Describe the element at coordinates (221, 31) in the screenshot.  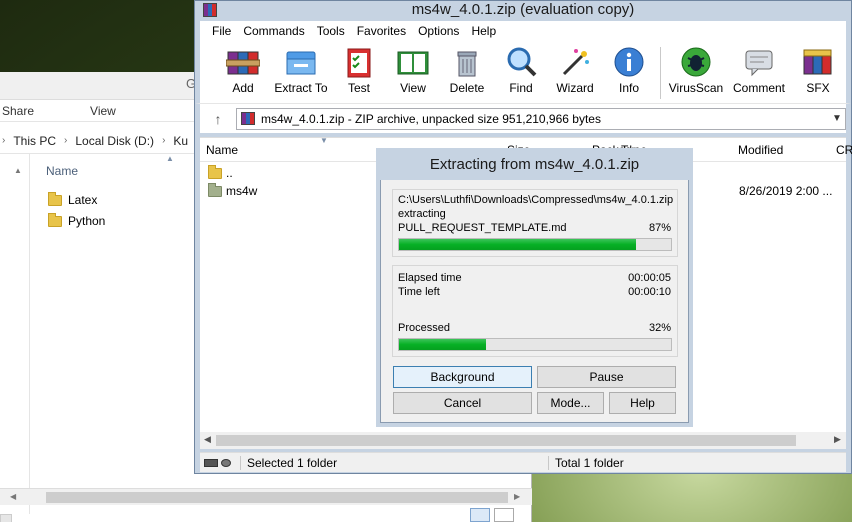
I see `menu-file: File` at that location.